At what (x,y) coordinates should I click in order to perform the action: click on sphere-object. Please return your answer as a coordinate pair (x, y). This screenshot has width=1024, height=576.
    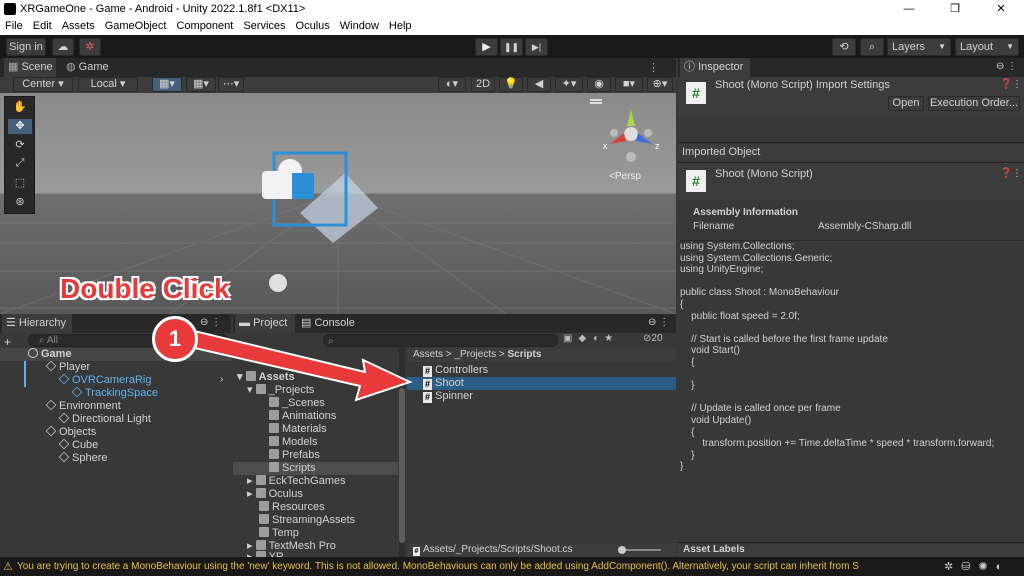
    Looking at the image, I should click on (278, 283).